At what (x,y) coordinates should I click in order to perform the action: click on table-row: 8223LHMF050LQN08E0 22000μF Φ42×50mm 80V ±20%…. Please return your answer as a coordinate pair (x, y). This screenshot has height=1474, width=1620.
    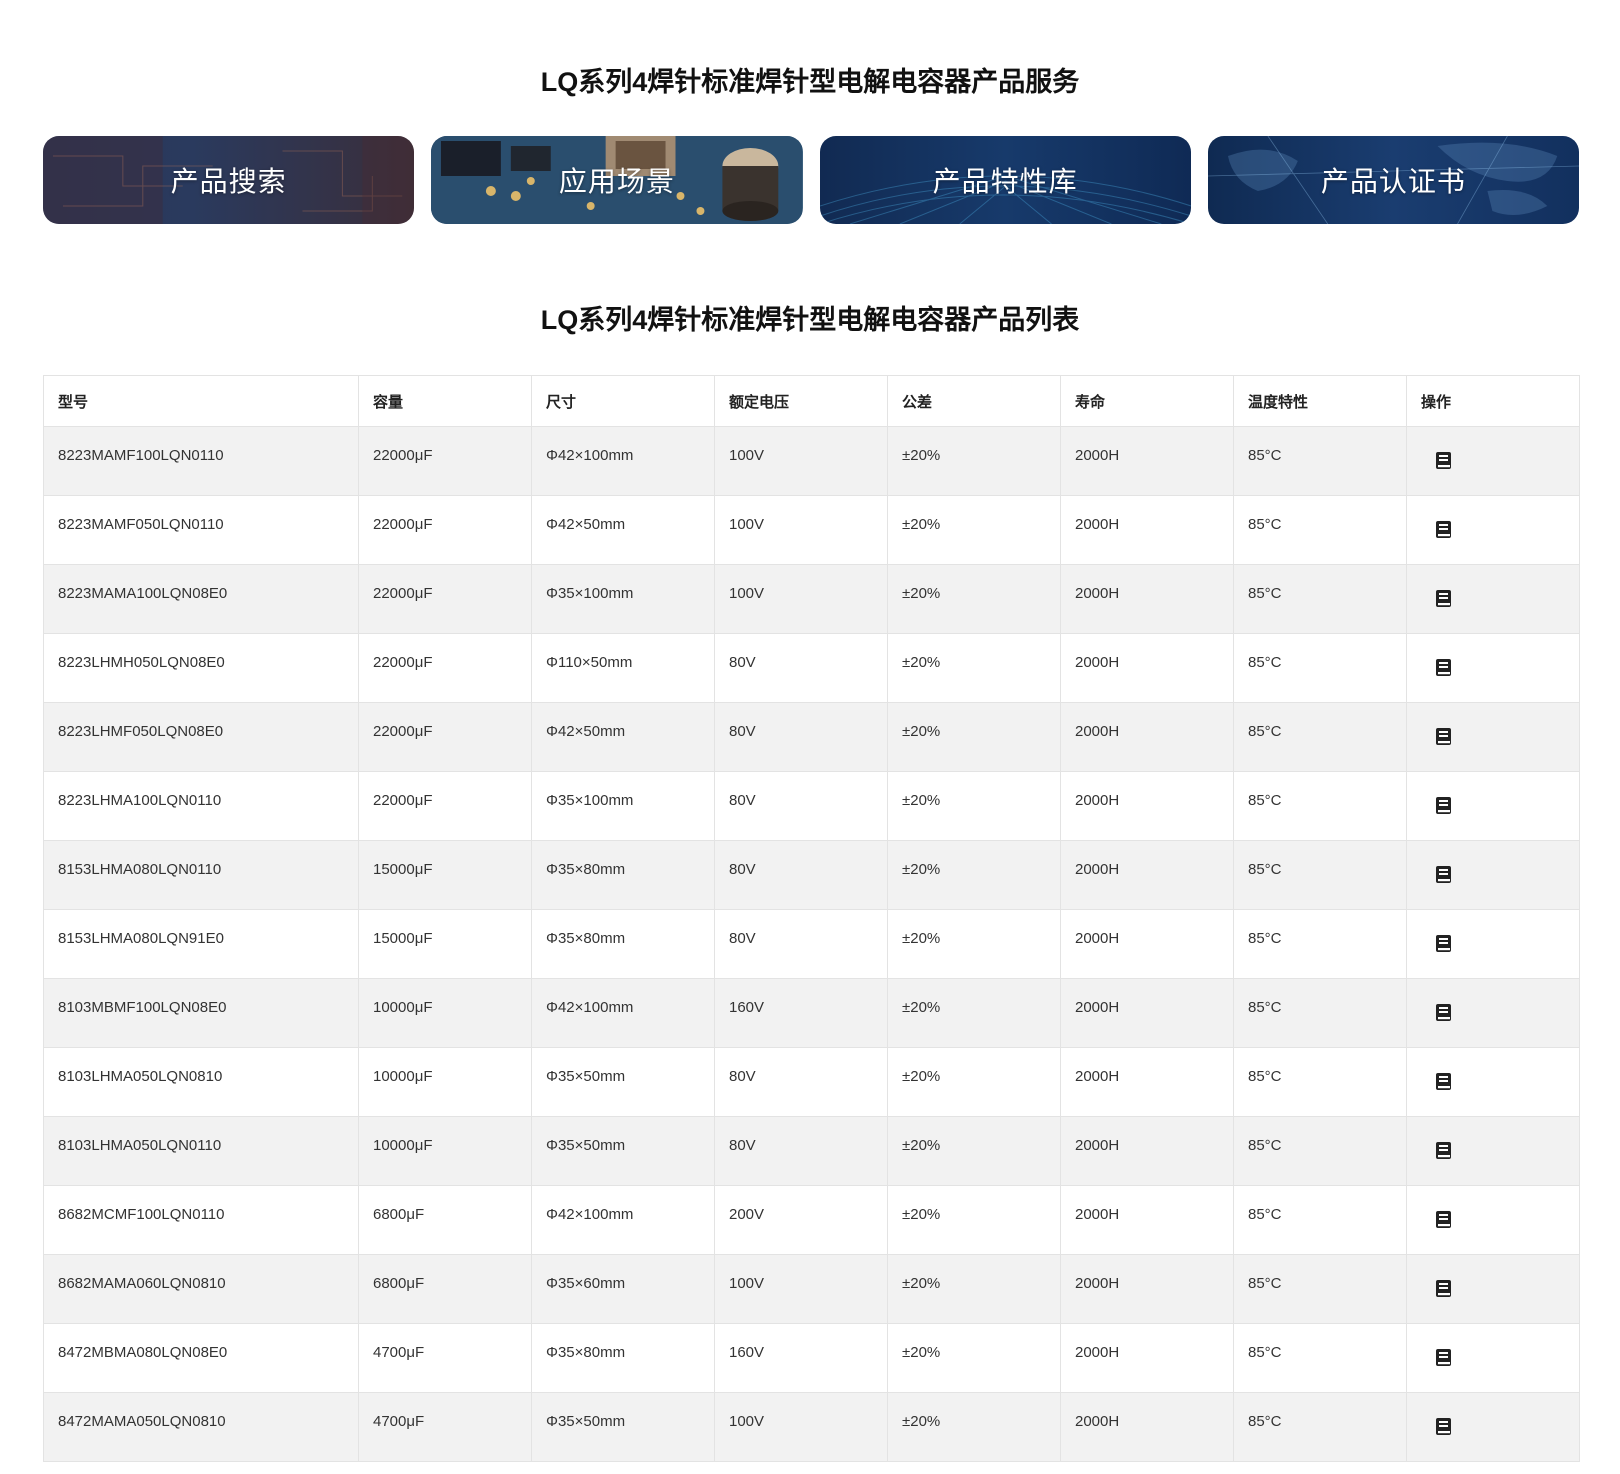
    Looking at the image, I should click on (811, 737).